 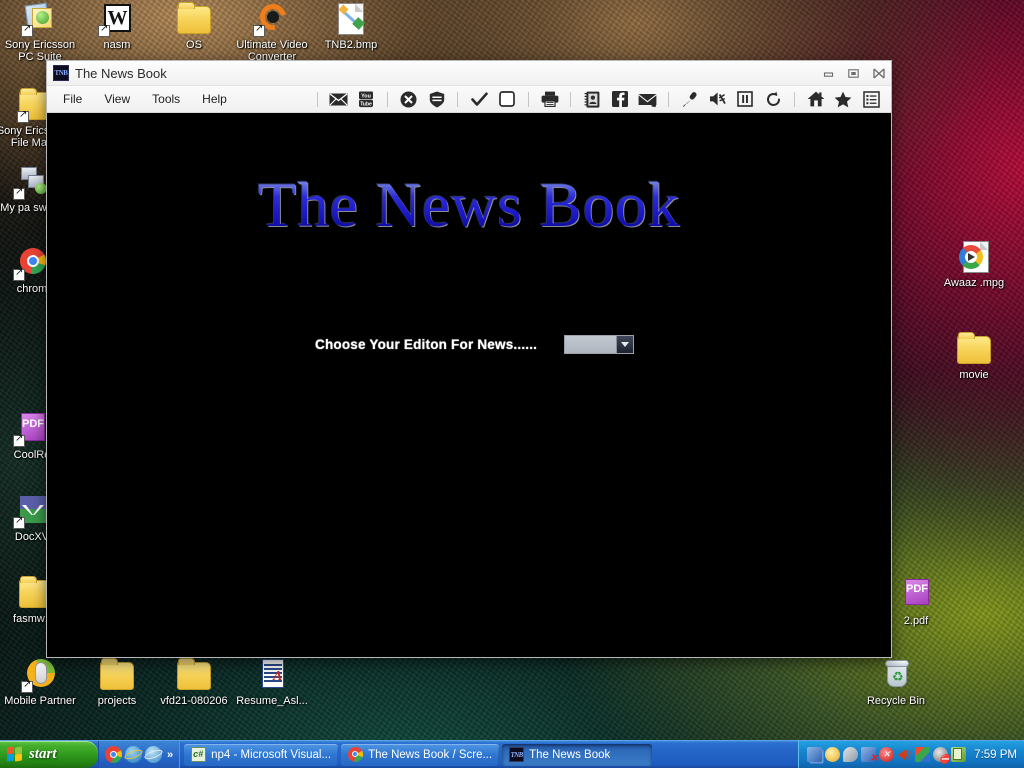 I want to click on facebook-icon, so click(x=620, y=99).